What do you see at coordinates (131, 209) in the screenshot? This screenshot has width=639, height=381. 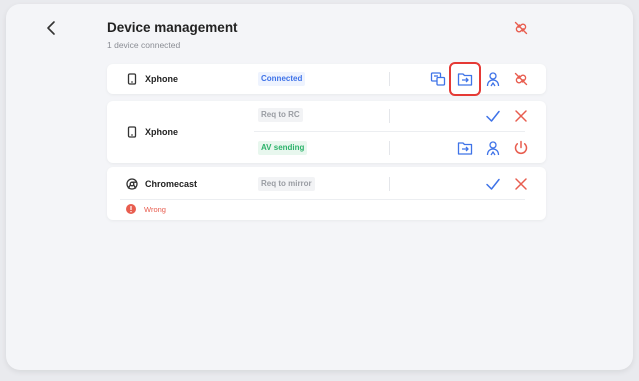 I see `warning-icon` at bounding box center [131, 209].